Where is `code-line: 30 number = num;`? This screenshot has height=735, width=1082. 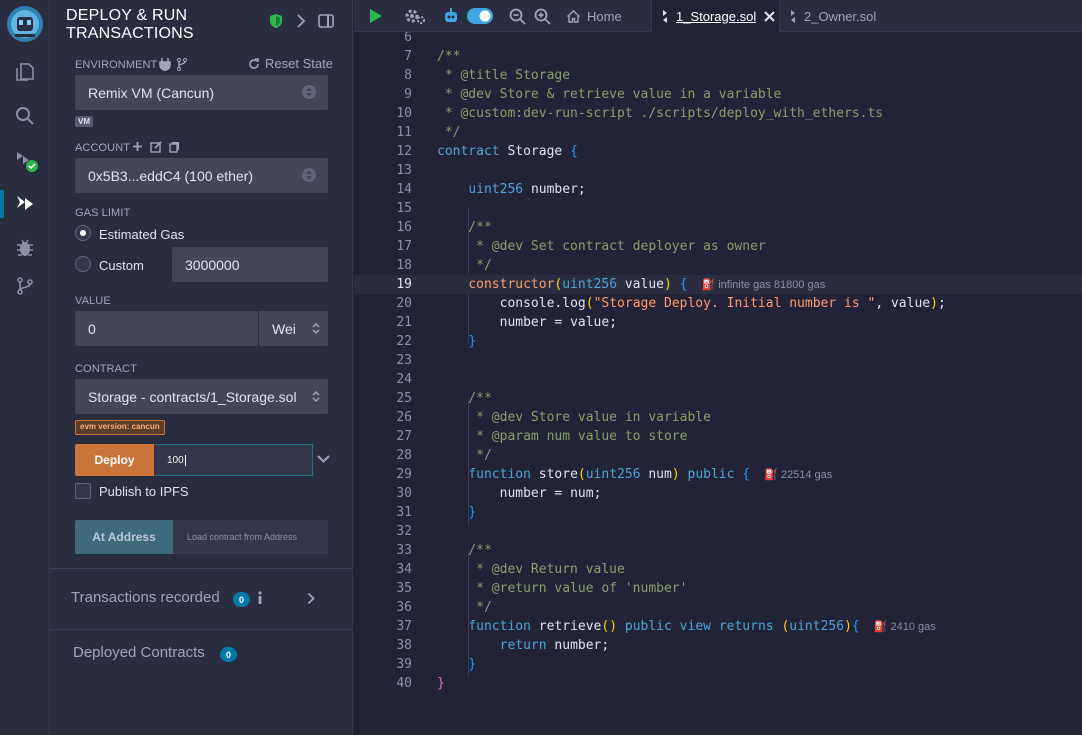 code-line: 30 number = num; is located at coordinates (718, 493).